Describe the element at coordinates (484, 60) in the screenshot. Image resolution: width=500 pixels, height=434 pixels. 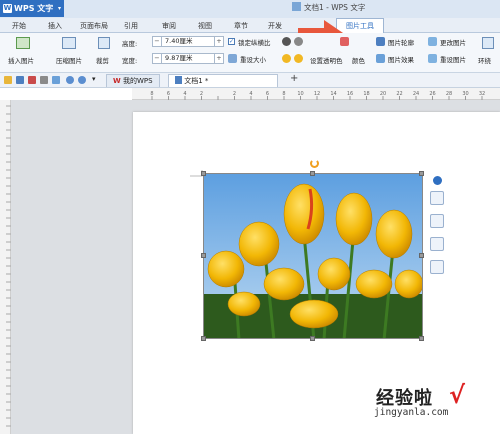
I see `wrap-button: 环绕` at that location.